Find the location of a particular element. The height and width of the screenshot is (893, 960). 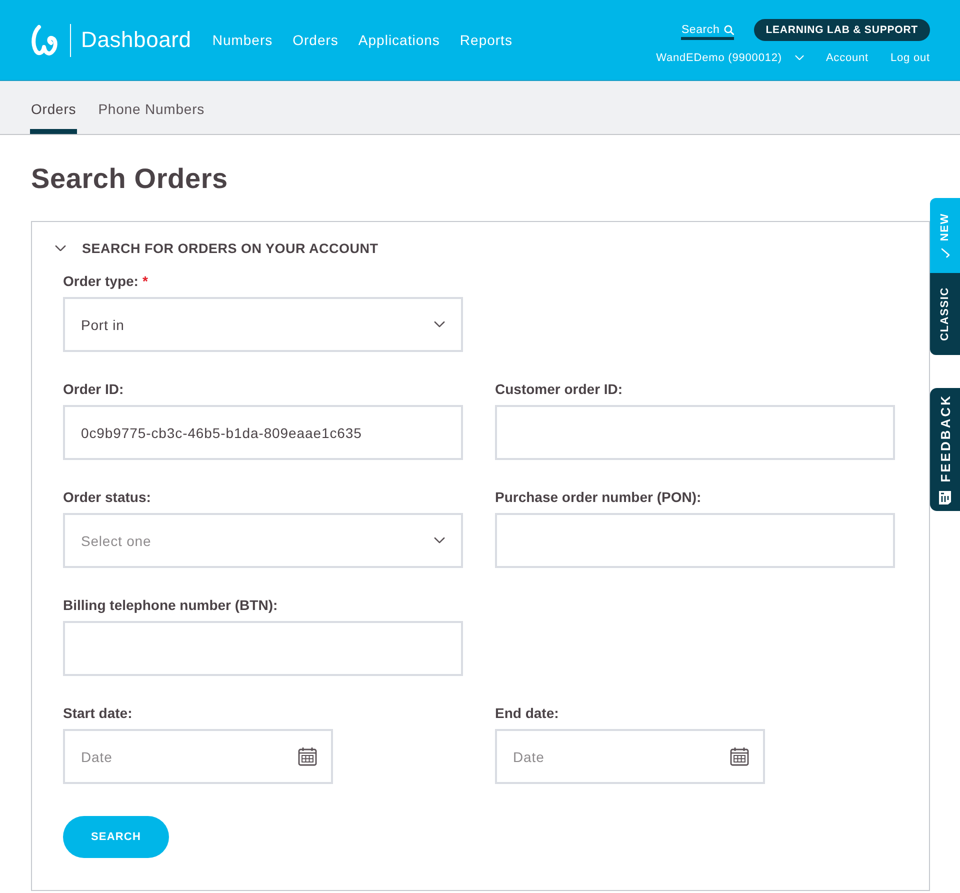

nav-link: Numbers is located at coordinates (242, 40).